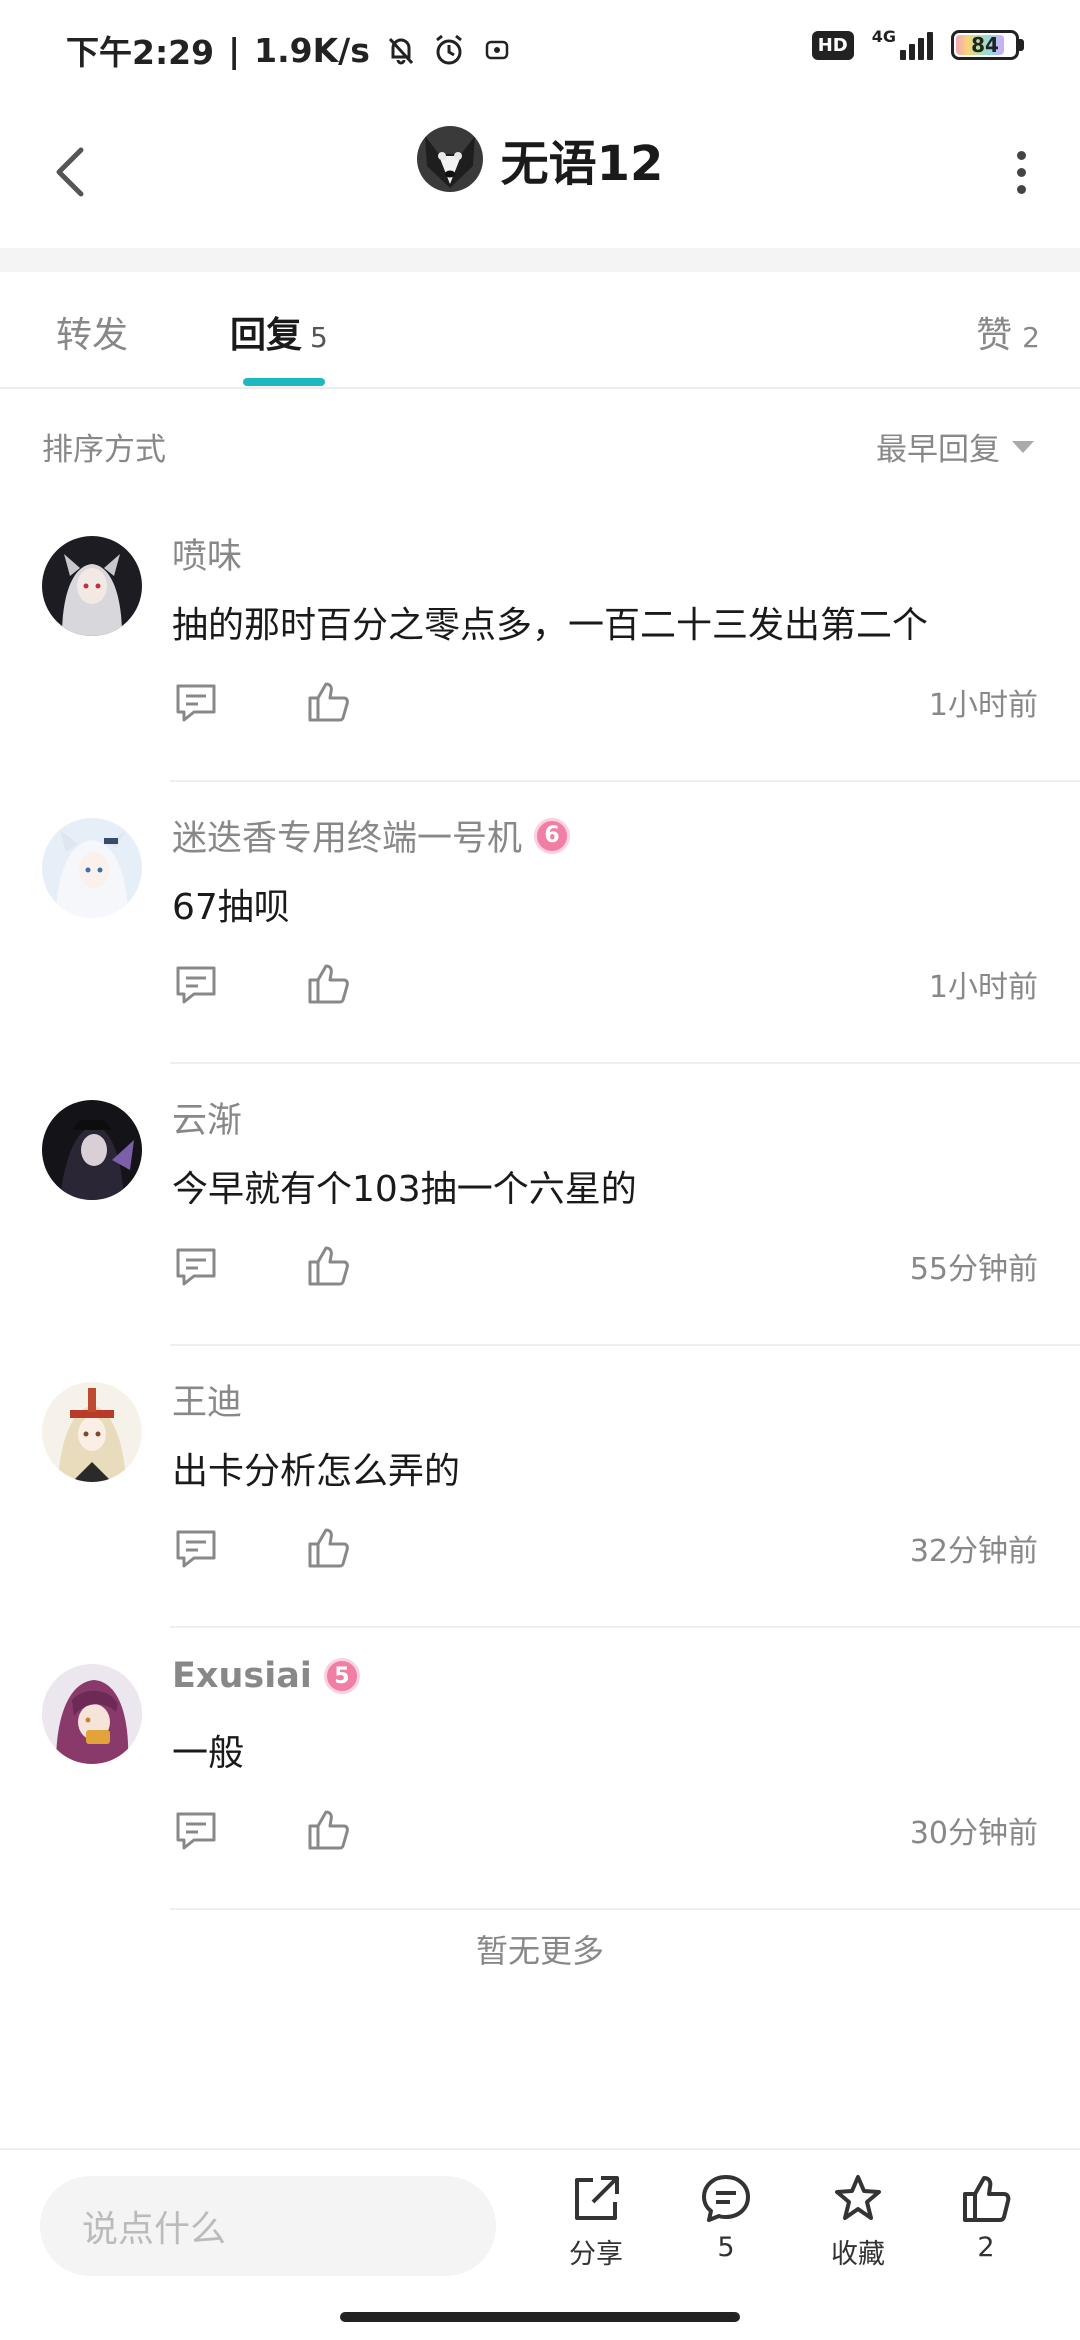 The image size is (1080, 2340). I want to click on comment-author: 迷迭香专用终端一号机 6, so click(371, 835).